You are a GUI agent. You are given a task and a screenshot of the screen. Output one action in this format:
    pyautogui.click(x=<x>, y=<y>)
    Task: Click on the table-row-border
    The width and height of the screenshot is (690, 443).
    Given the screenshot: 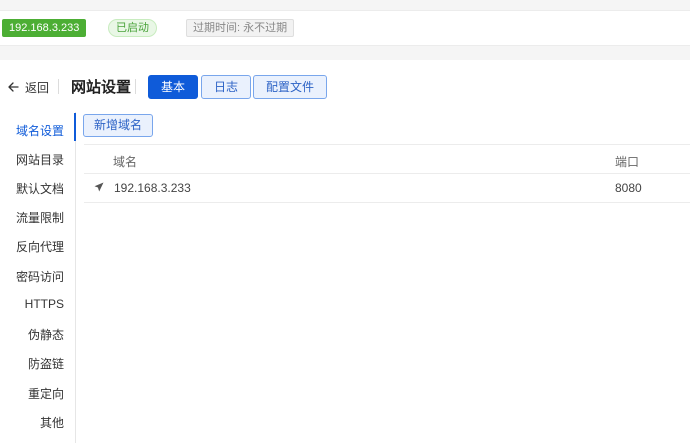 What is the action you would take?
    pyautogui.click(x=387, y=202)
    